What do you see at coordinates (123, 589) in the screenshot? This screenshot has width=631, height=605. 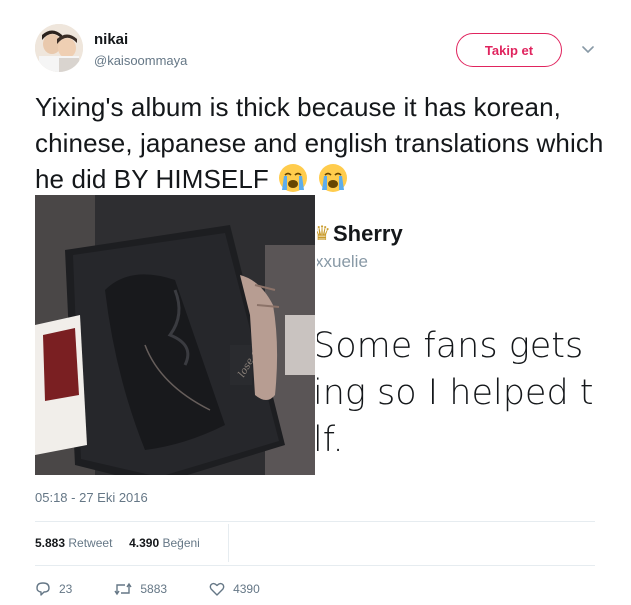 I see `retweet-icon` at bounding box center [123, 589].